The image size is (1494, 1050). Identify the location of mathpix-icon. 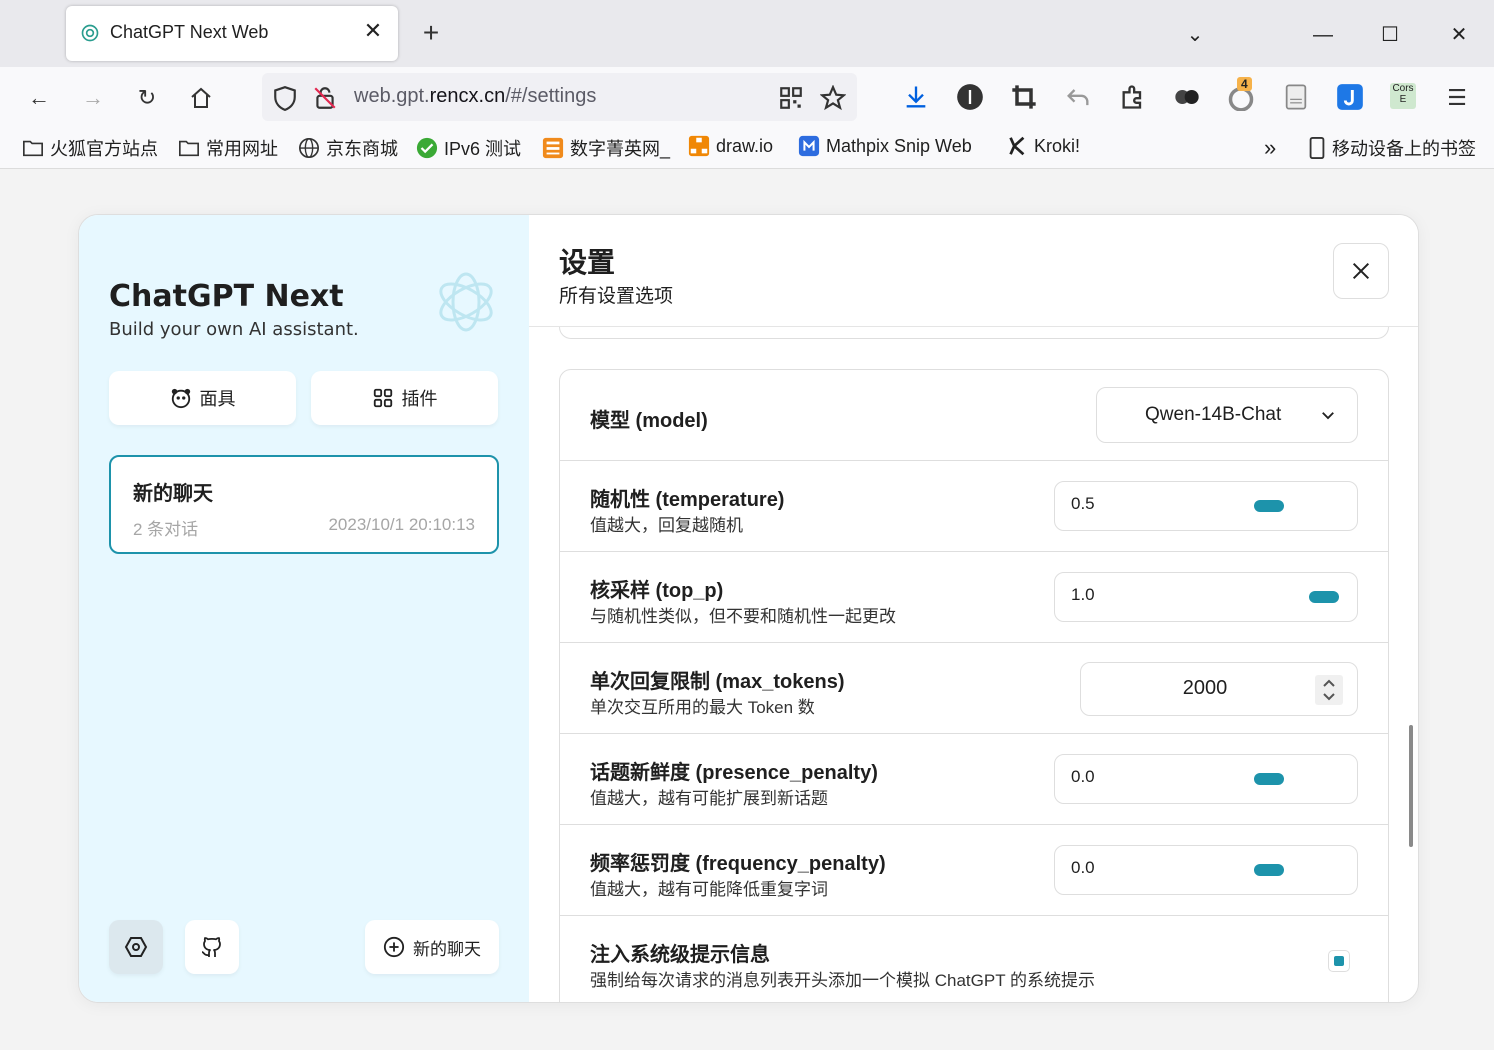
(809, 146).